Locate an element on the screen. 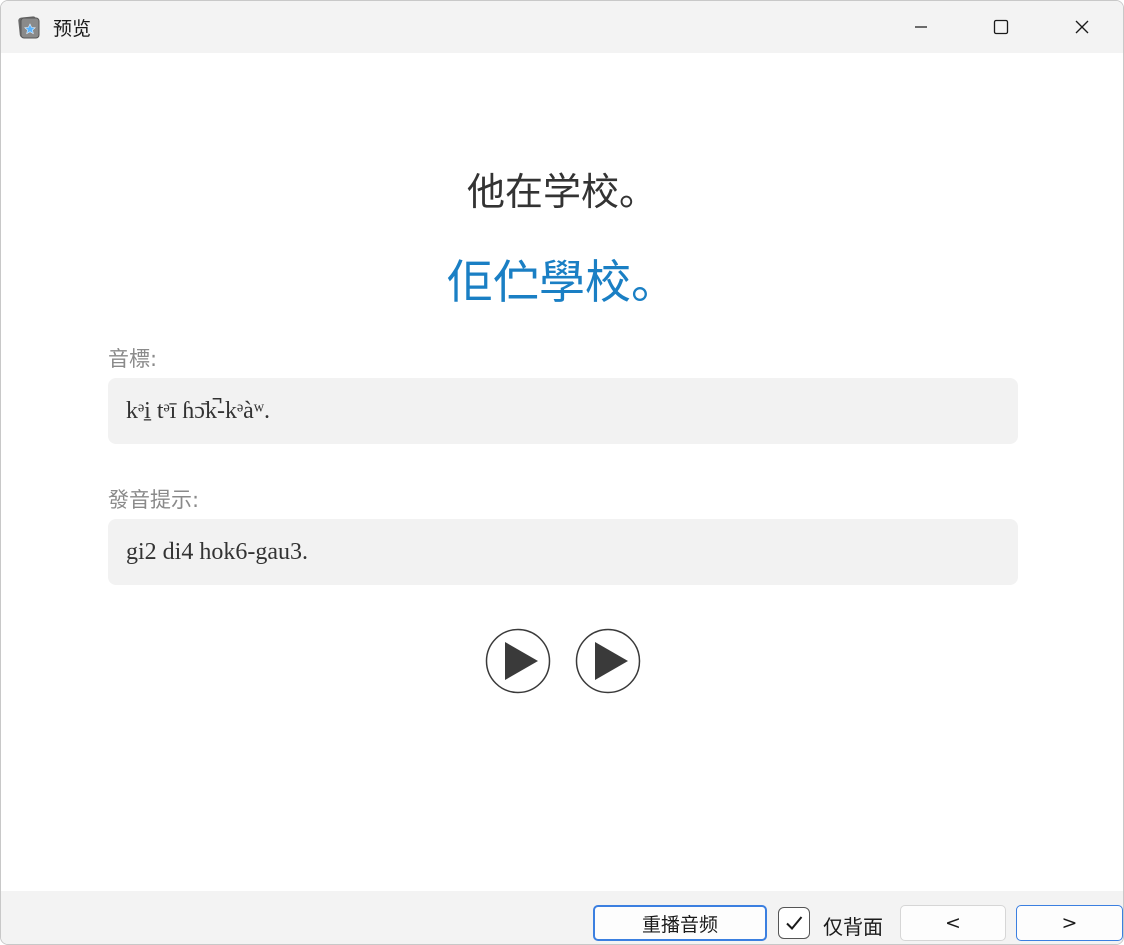  checkmark-icon is located at coordinates (794, 923).